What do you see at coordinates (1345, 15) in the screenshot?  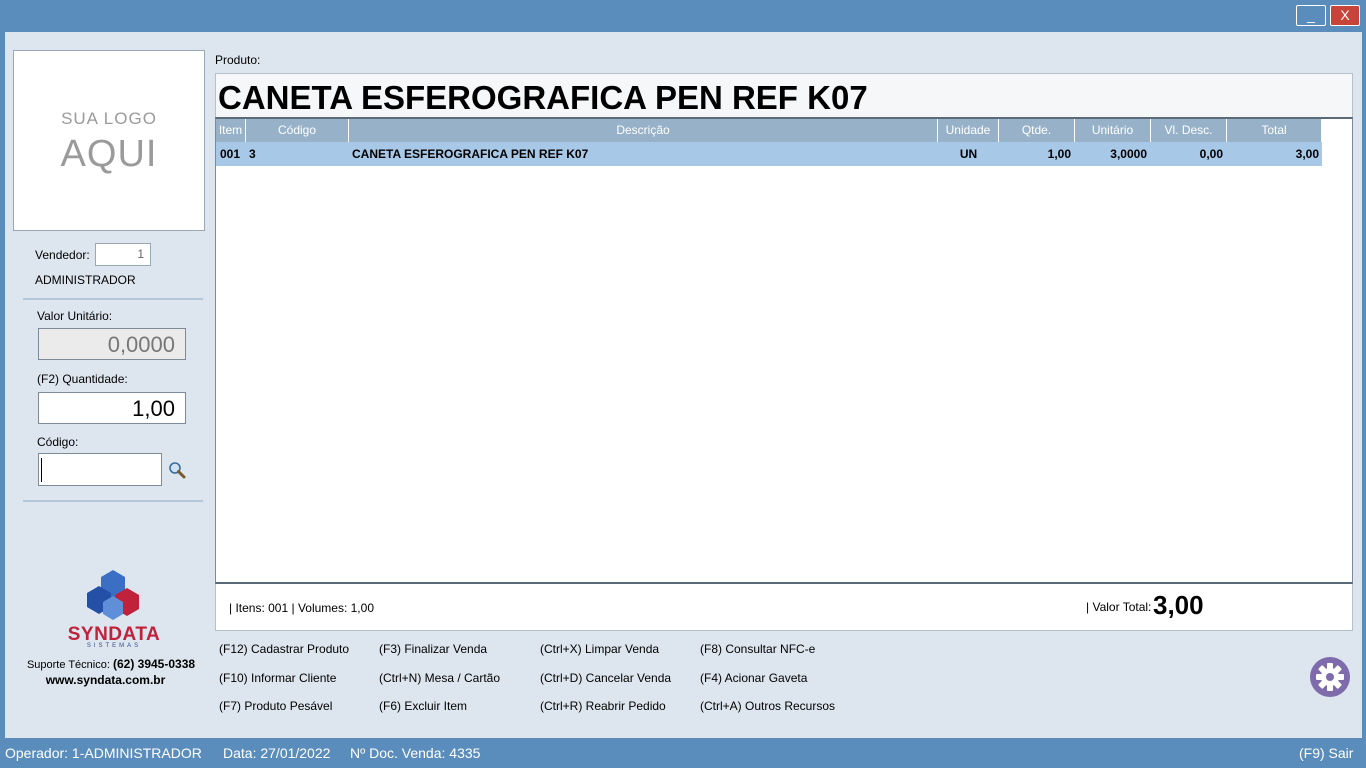 I see `close-button: X` at bounding box center [1345, 15].